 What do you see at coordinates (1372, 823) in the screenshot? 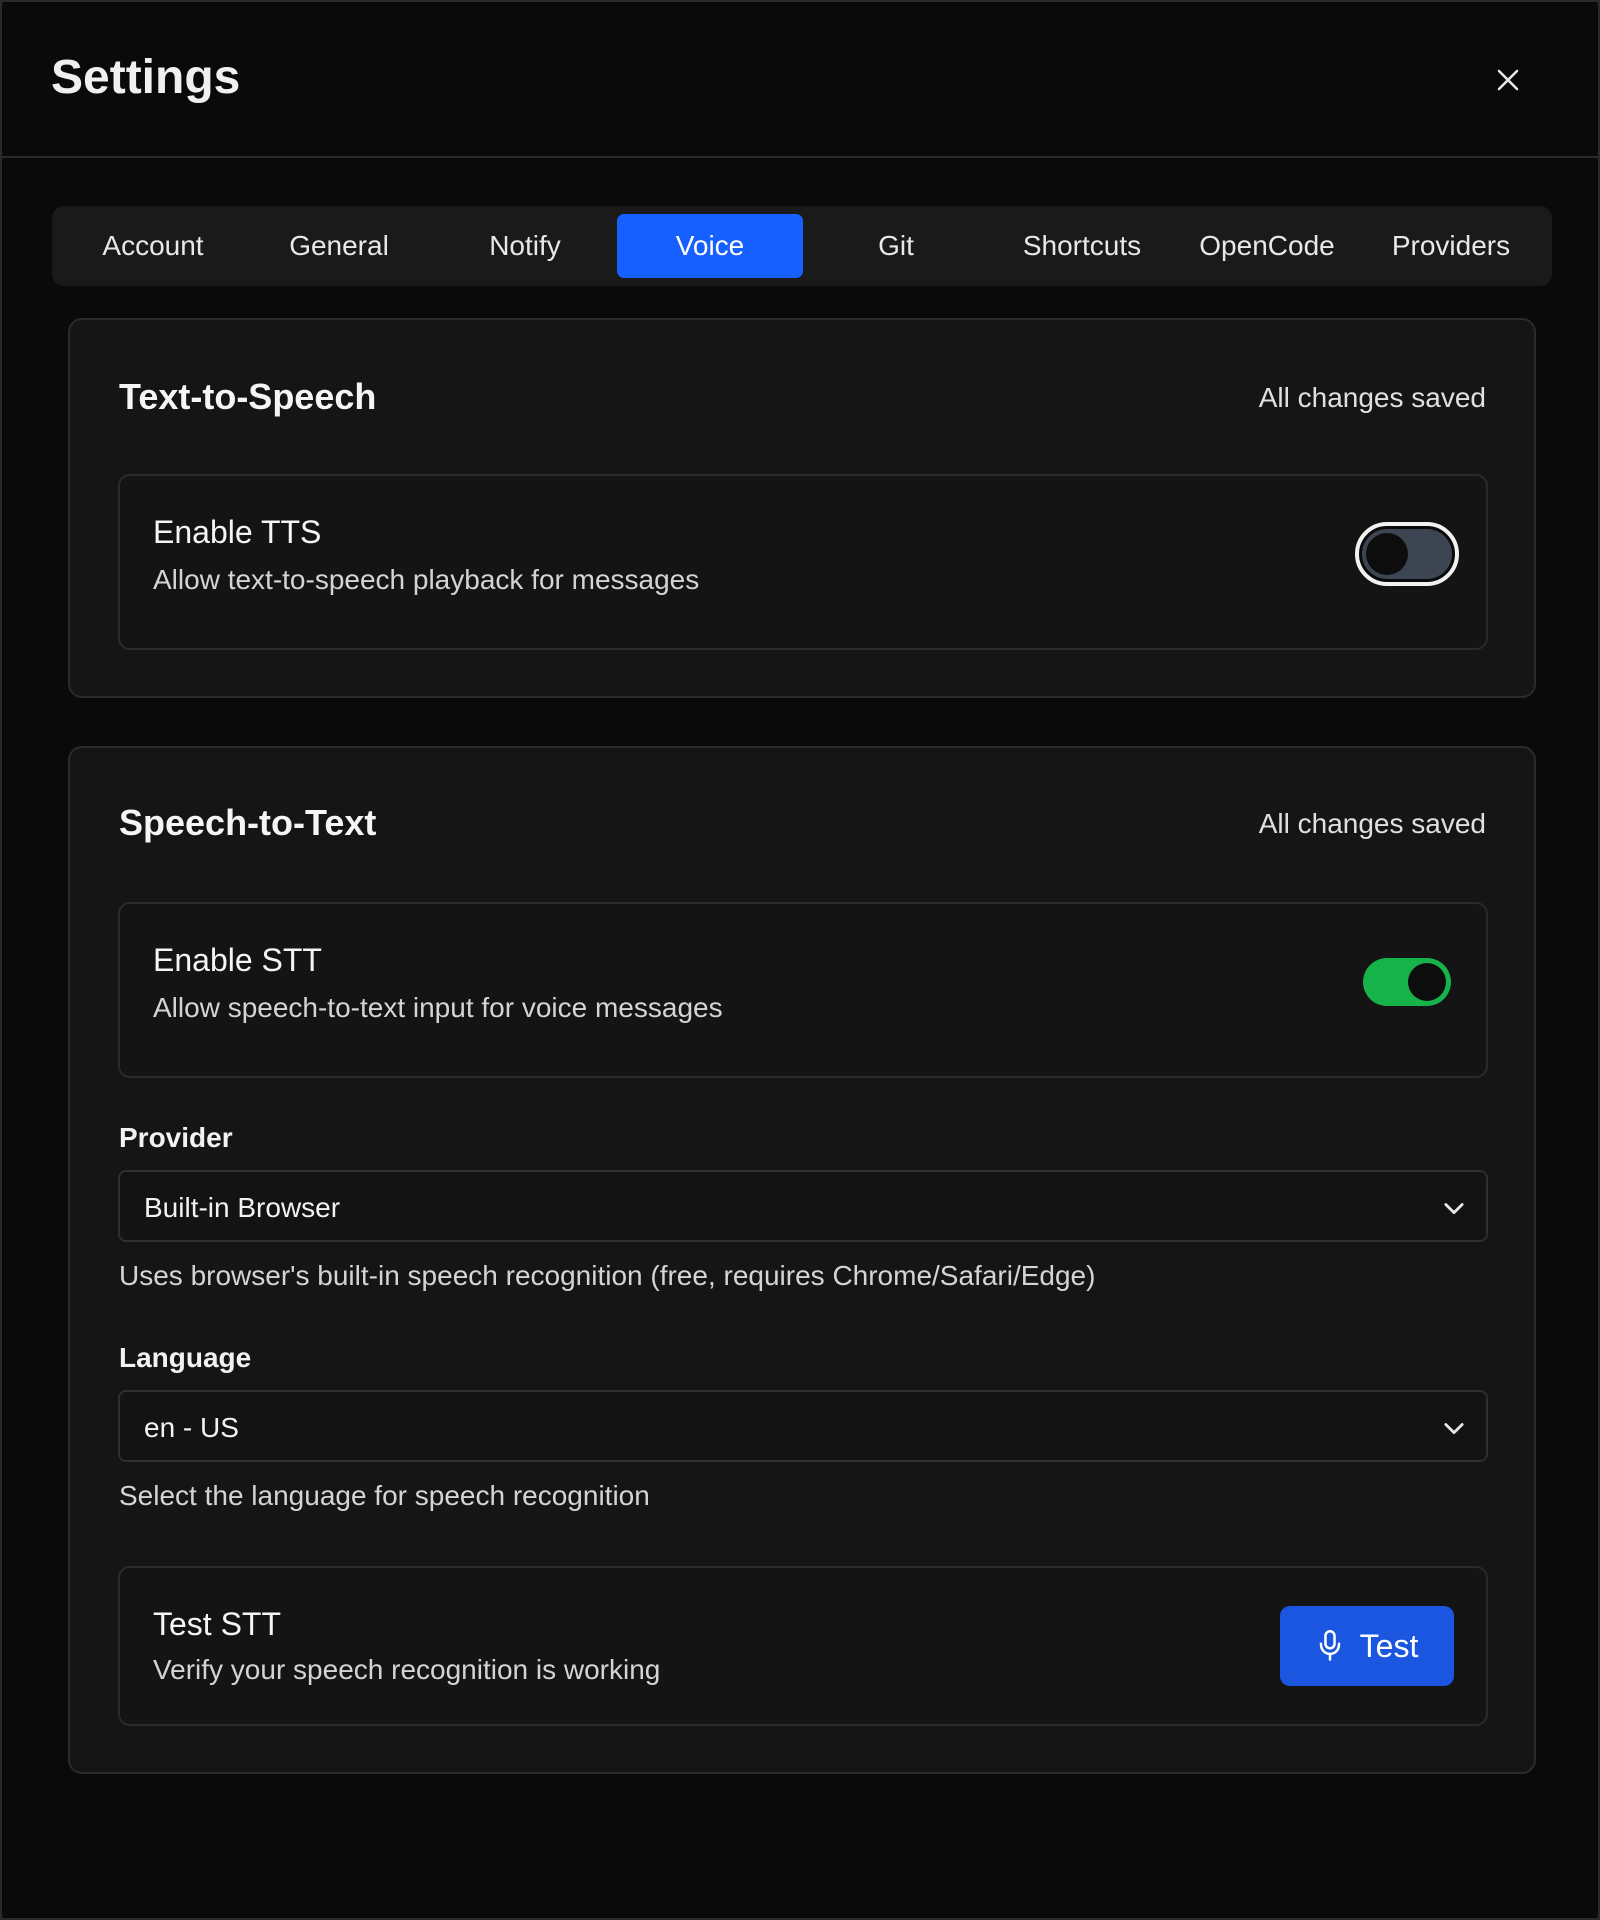
I see `stt-save-status: All changes saved` at bounding box center [1372, 823].